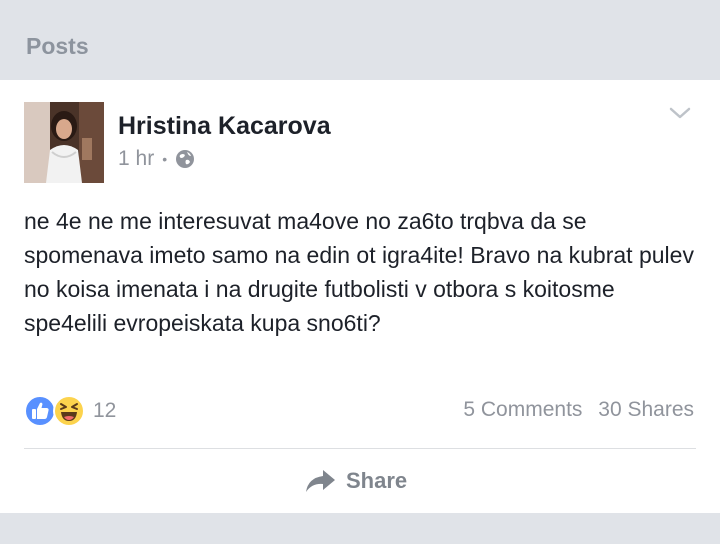 Image resolution: width=720 pixels, height=544 pixels. I want to click on next-post-placeholder, so click(360, 528).